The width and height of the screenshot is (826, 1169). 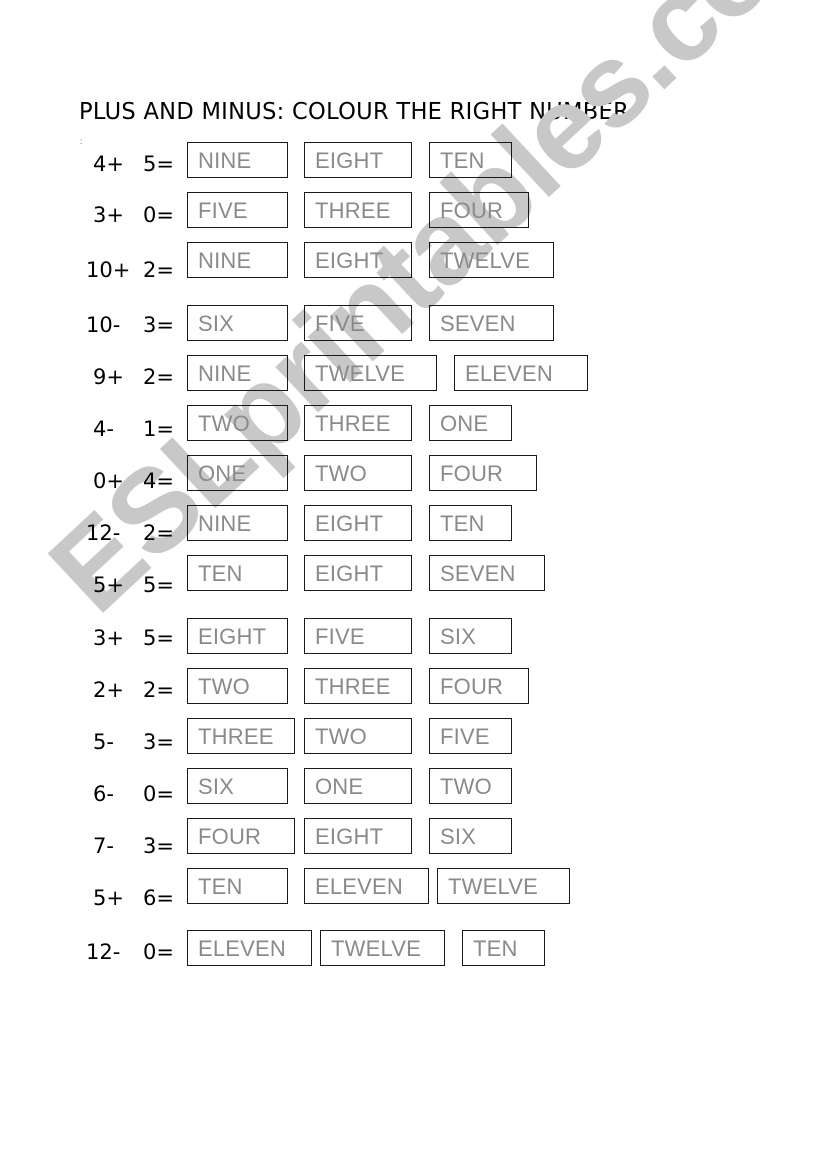 What do you see at coordinates (108, 585) in the screenshot?
I see `equation-left-operand: 5+` at bounding box center [108, 585].